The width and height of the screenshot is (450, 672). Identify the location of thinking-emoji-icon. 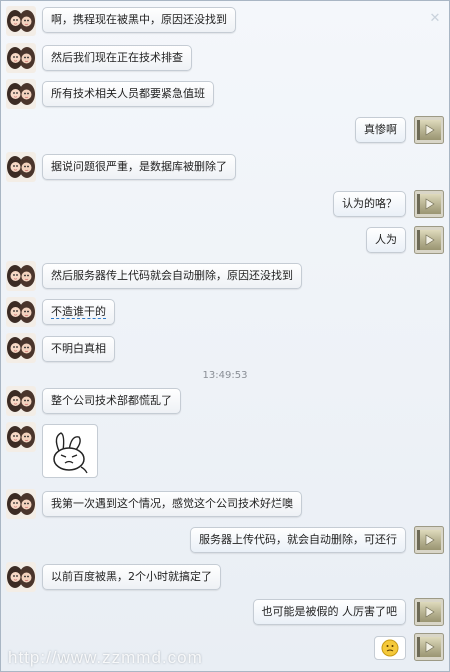
(390, 648).